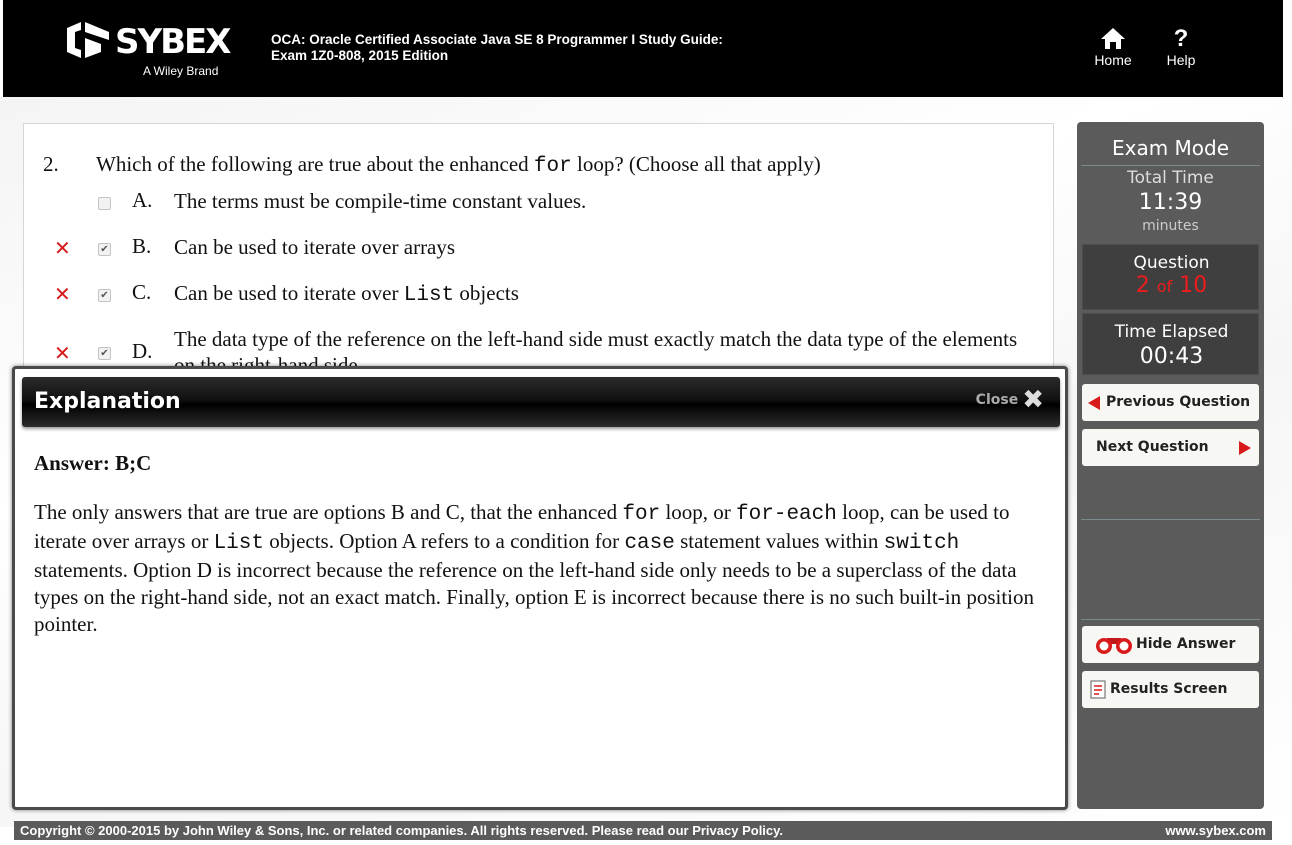 The width and height of the screenshot is (1292, 845). What do you see at coordinates (1181, 60) in the screenshot?
I see `help-label: Help` at bounding box center [1181, 60].